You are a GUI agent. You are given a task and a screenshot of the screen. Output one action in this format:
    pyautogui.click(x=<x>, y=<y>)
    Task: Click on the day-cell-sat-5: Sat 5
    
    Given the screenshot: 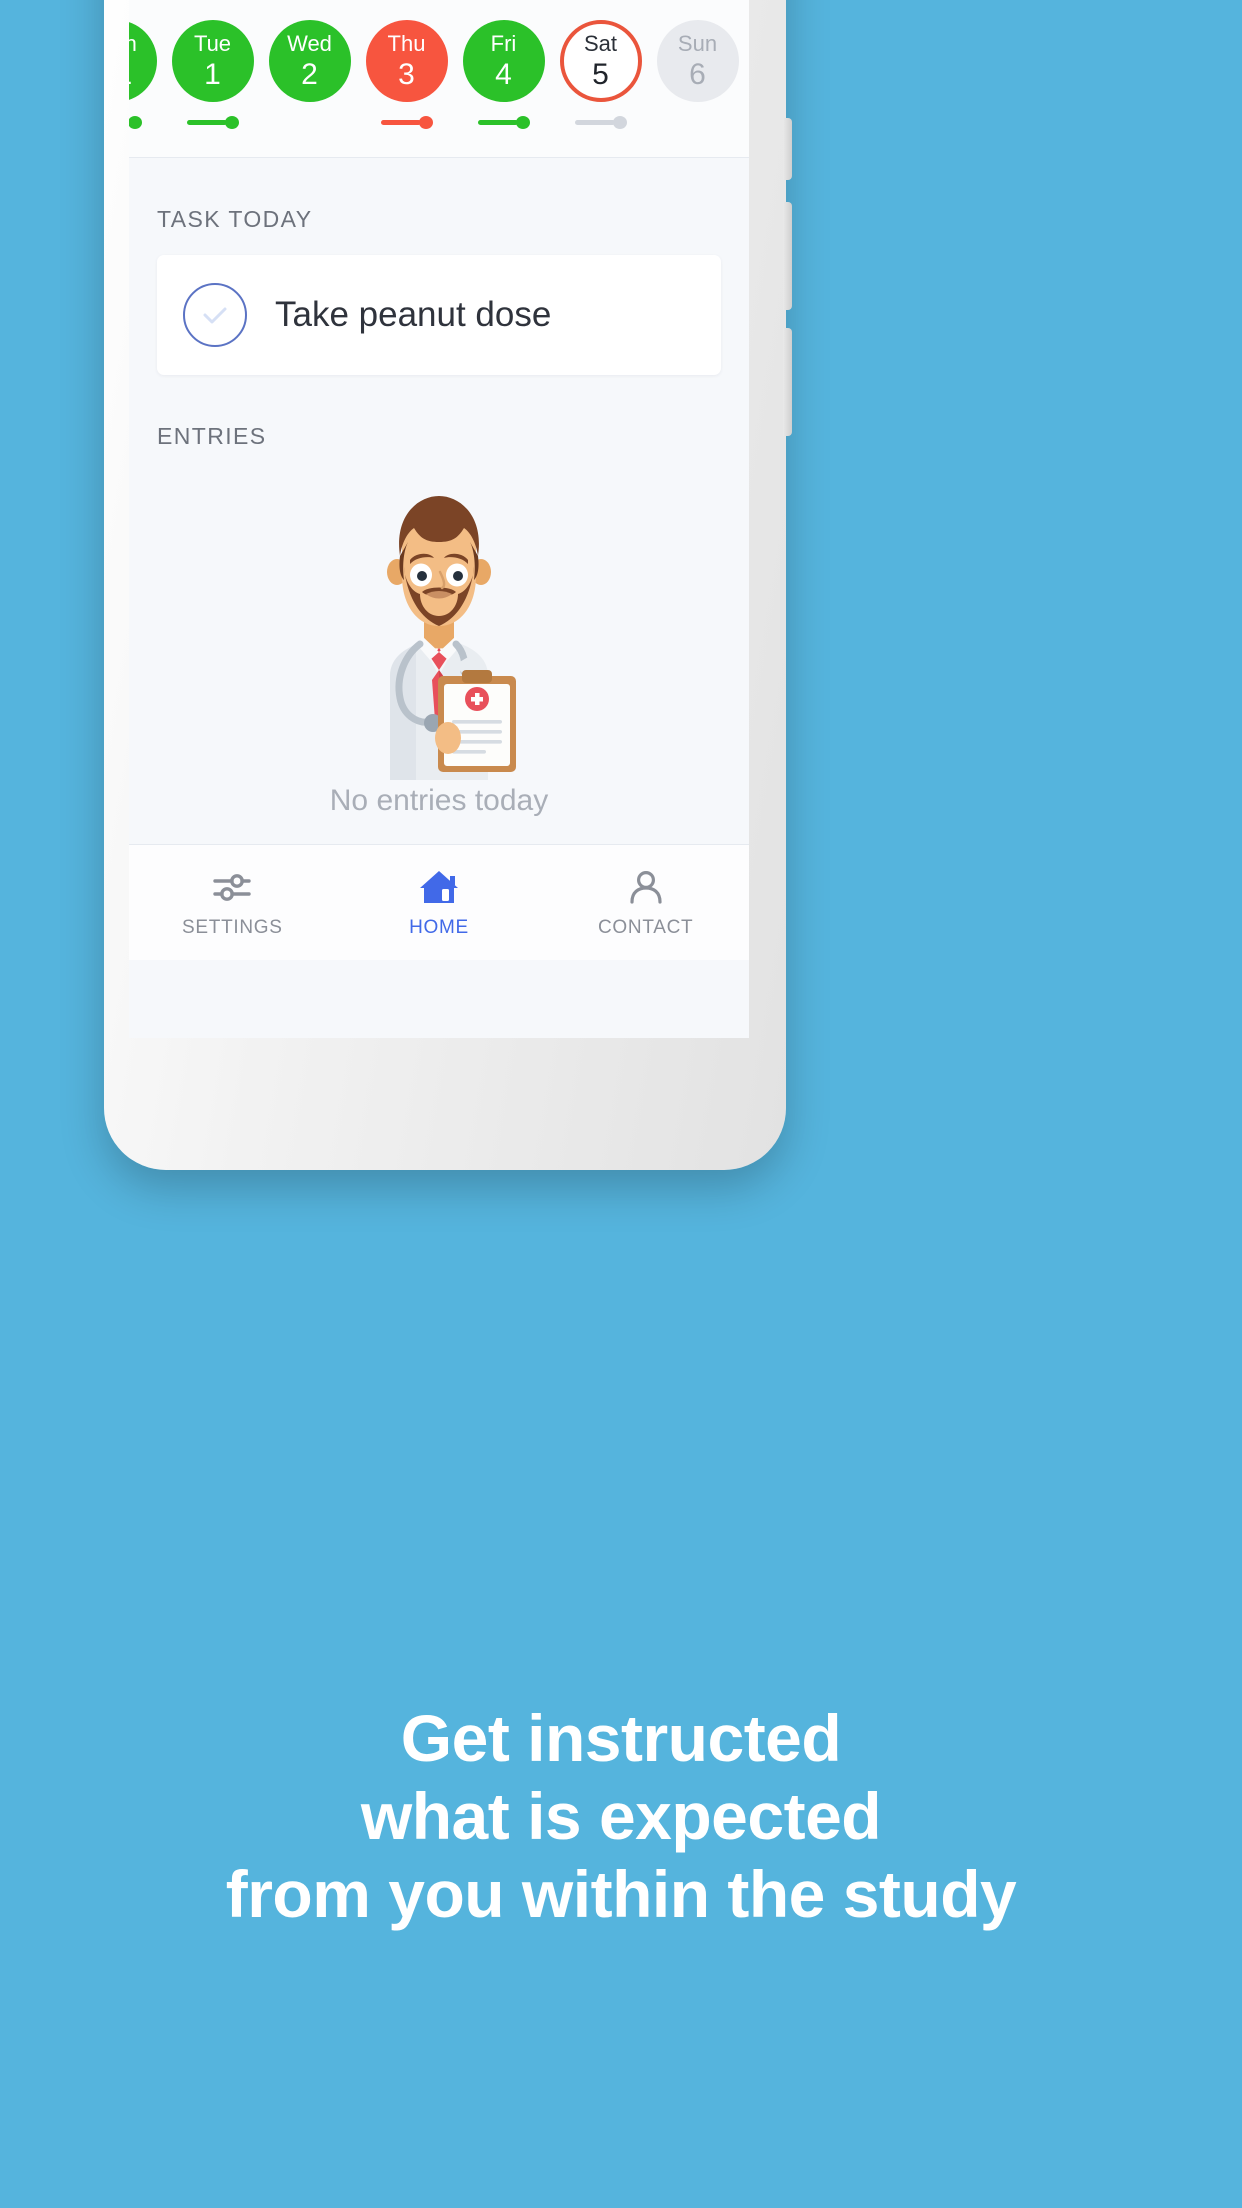 What is the action you would take?
    pyautogui.click(x=600, y=74)
    